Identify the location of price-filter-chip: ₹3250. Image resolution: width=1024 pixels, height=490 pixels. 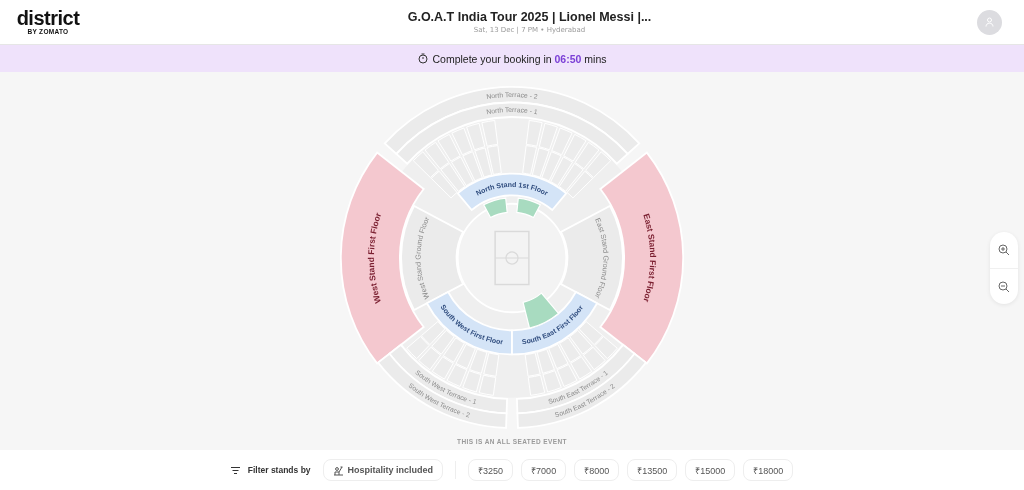
(491, 470).